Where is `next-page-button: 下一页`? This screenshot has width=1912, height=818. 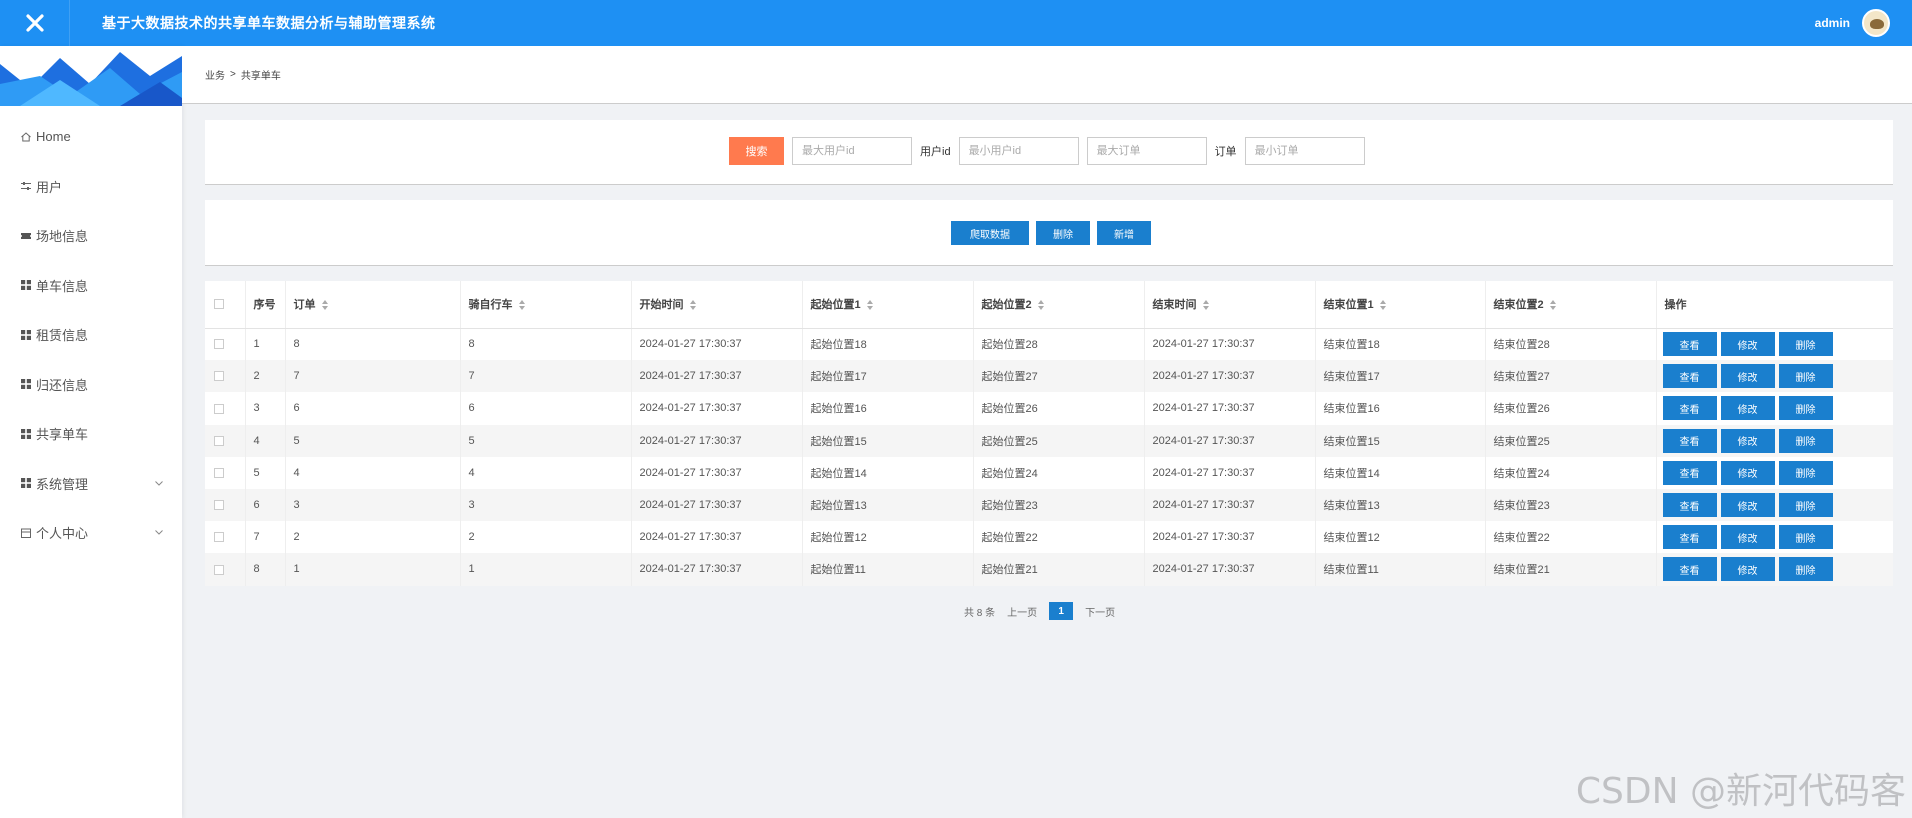 next-page-button: 下一页 is located at coordinates (1100, 611).